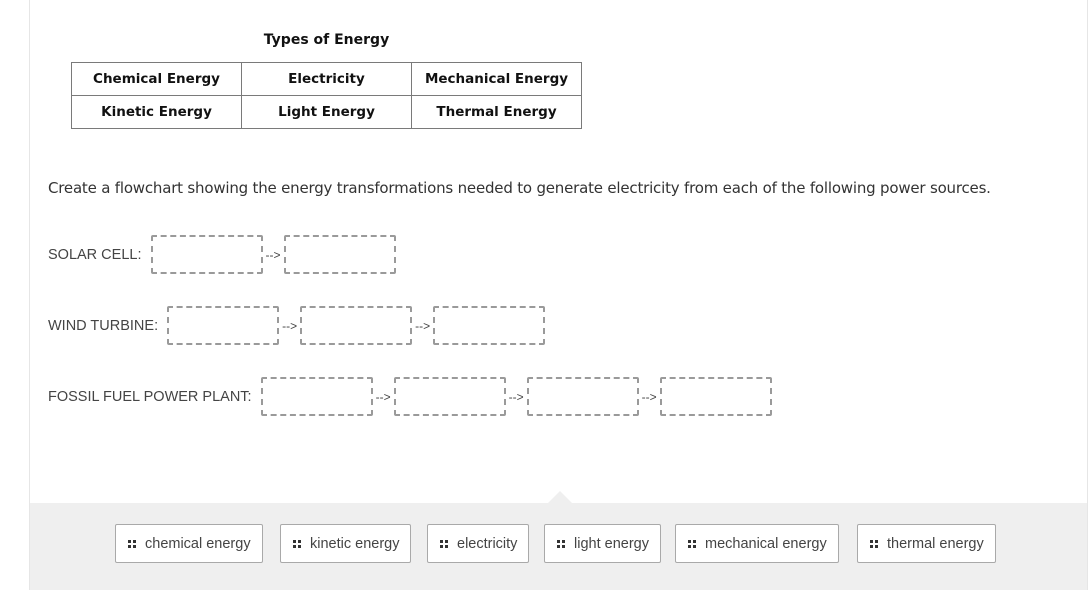  Describe the element at coordinates (766, 543) in the screenshot. I see `chip-label: mechanical energy` at that location.